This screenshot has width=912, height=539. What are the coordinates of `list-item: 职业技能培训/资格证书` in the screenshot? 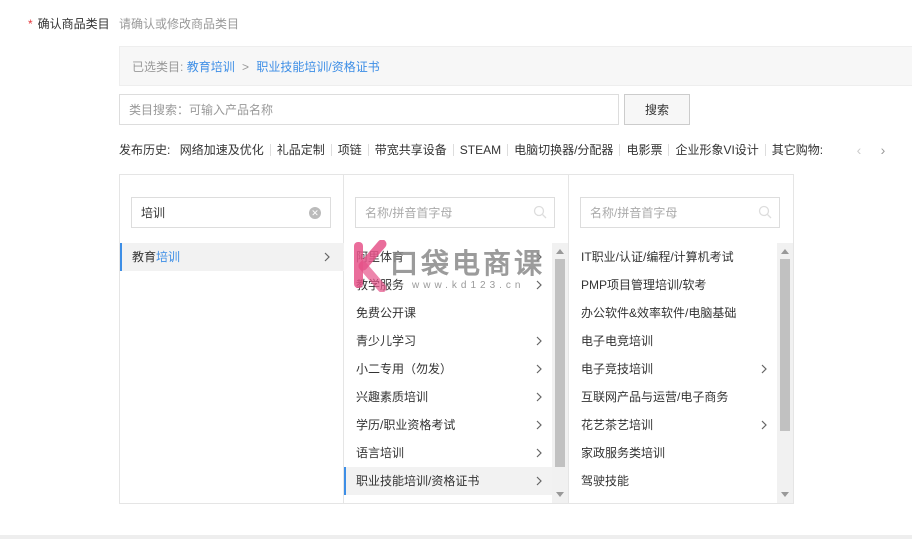 It's located at (448, 481).